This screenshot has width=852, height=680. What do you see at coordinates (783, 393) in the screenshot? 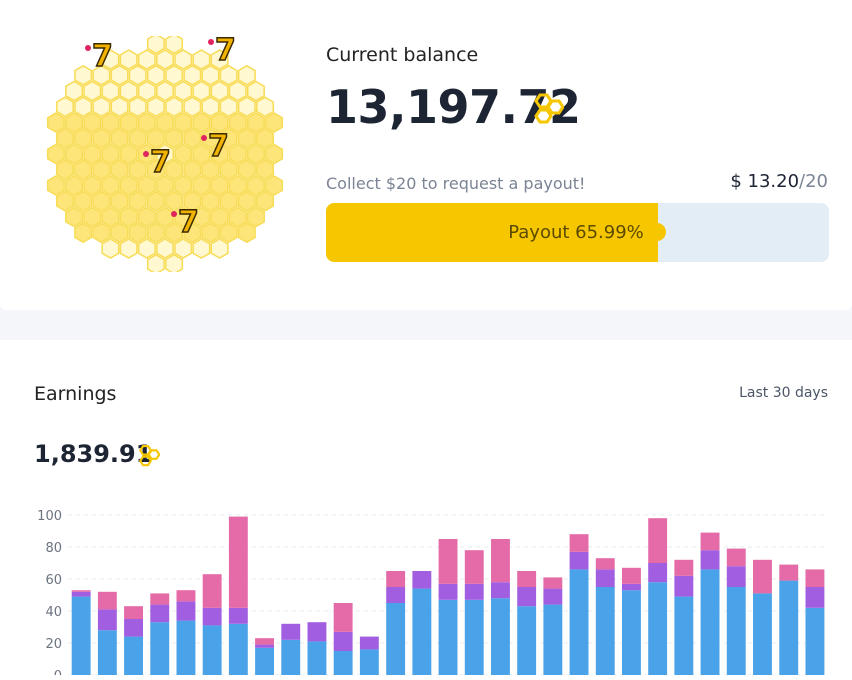
I see `earnings-period-selector: Last 30 days` at bounding box center [783, 393].